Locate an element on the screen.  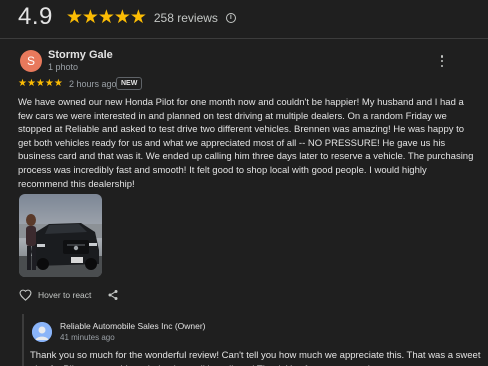
review-count-link: 258 reviews is located at coordinates (186, 18).